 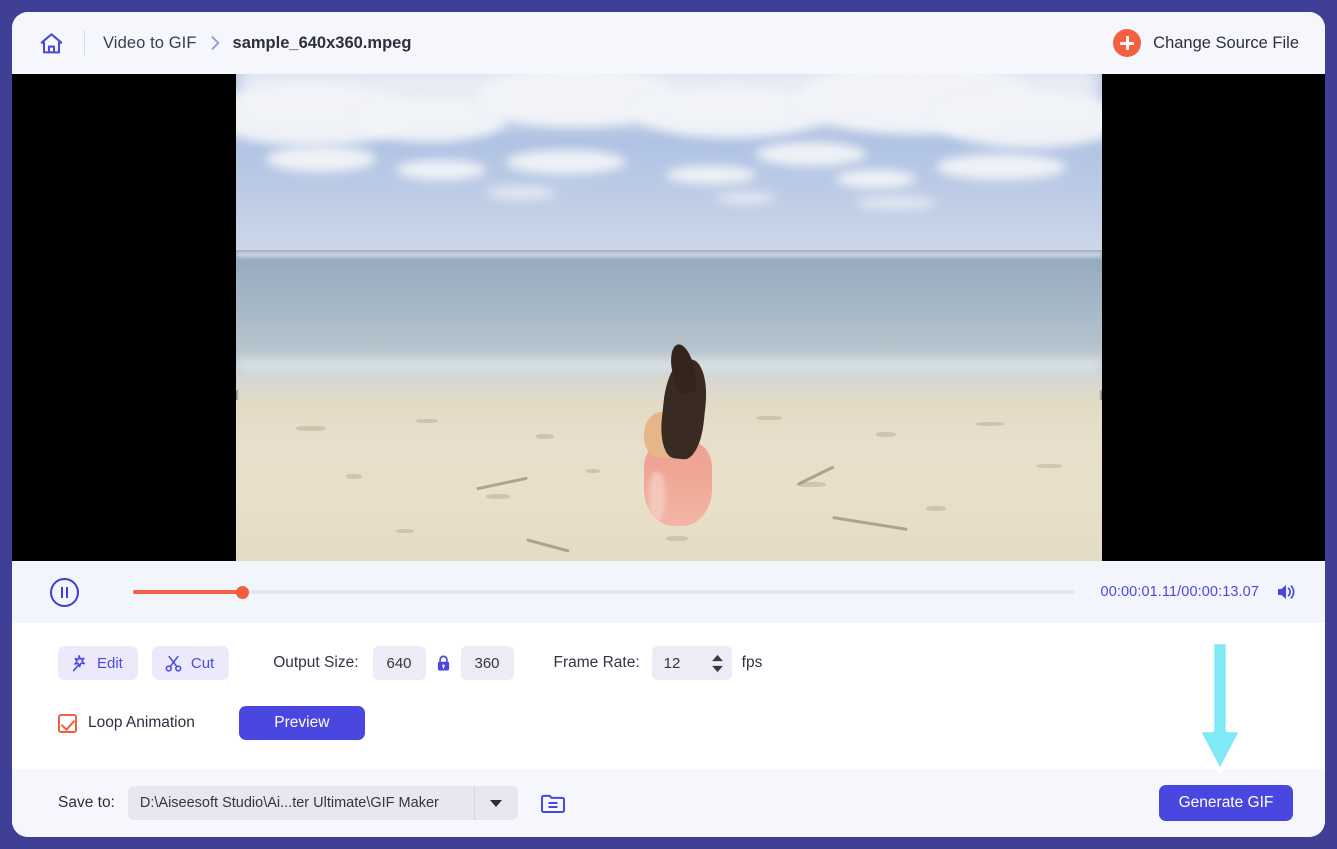 What do you see at coordinates (322, 42) in the screenshot?
I see `breadcrumb-filename: sample_640x360.mpeg` at bounding box center [322, 42].